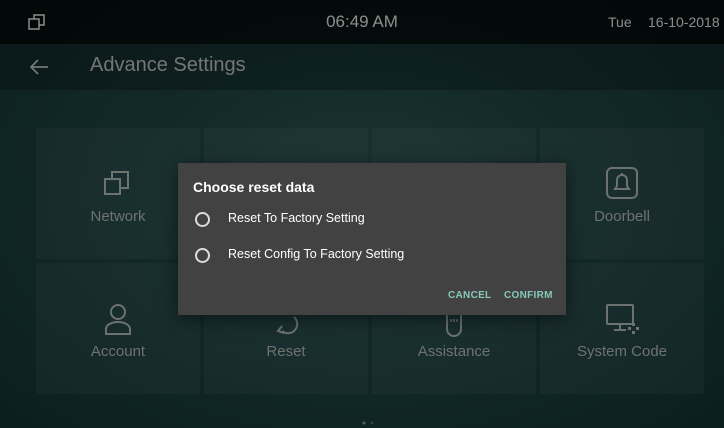 The image size is (724, 428). I want to click on option-label: Reset Config To Factory Setting, so click(316, 254).